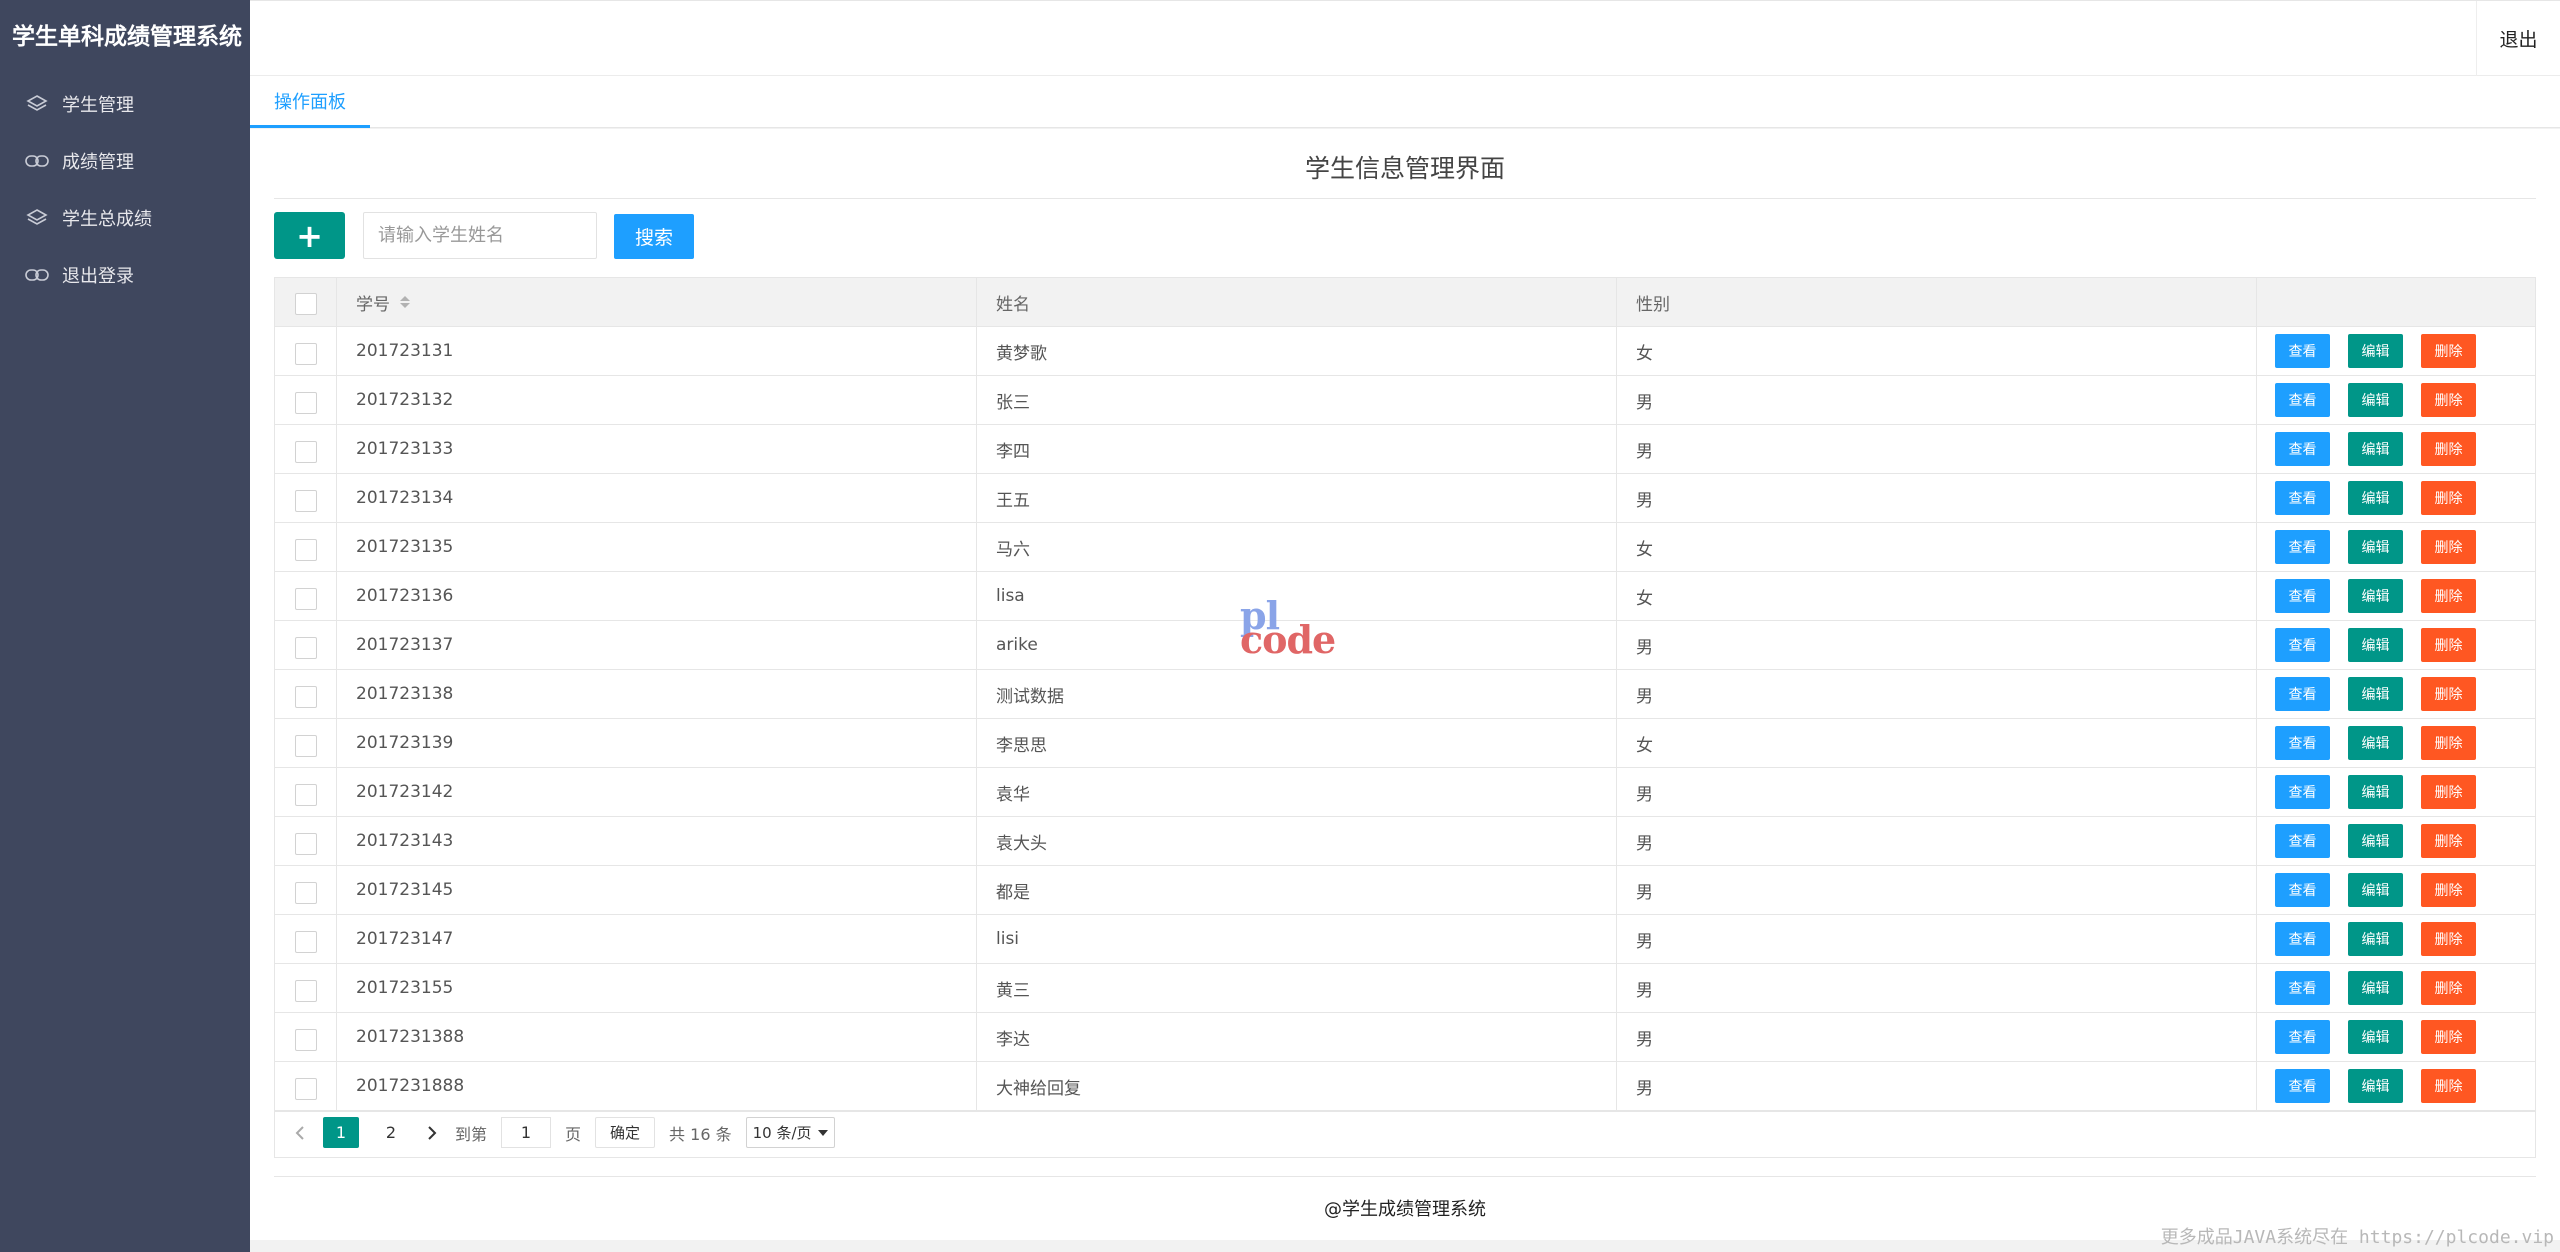 The image size is (2560, 1252). What do you see at coordinates (1297, 694) in the screenshot?
I see `cell-name: 测试数据` at bounding box center [1297, 694].